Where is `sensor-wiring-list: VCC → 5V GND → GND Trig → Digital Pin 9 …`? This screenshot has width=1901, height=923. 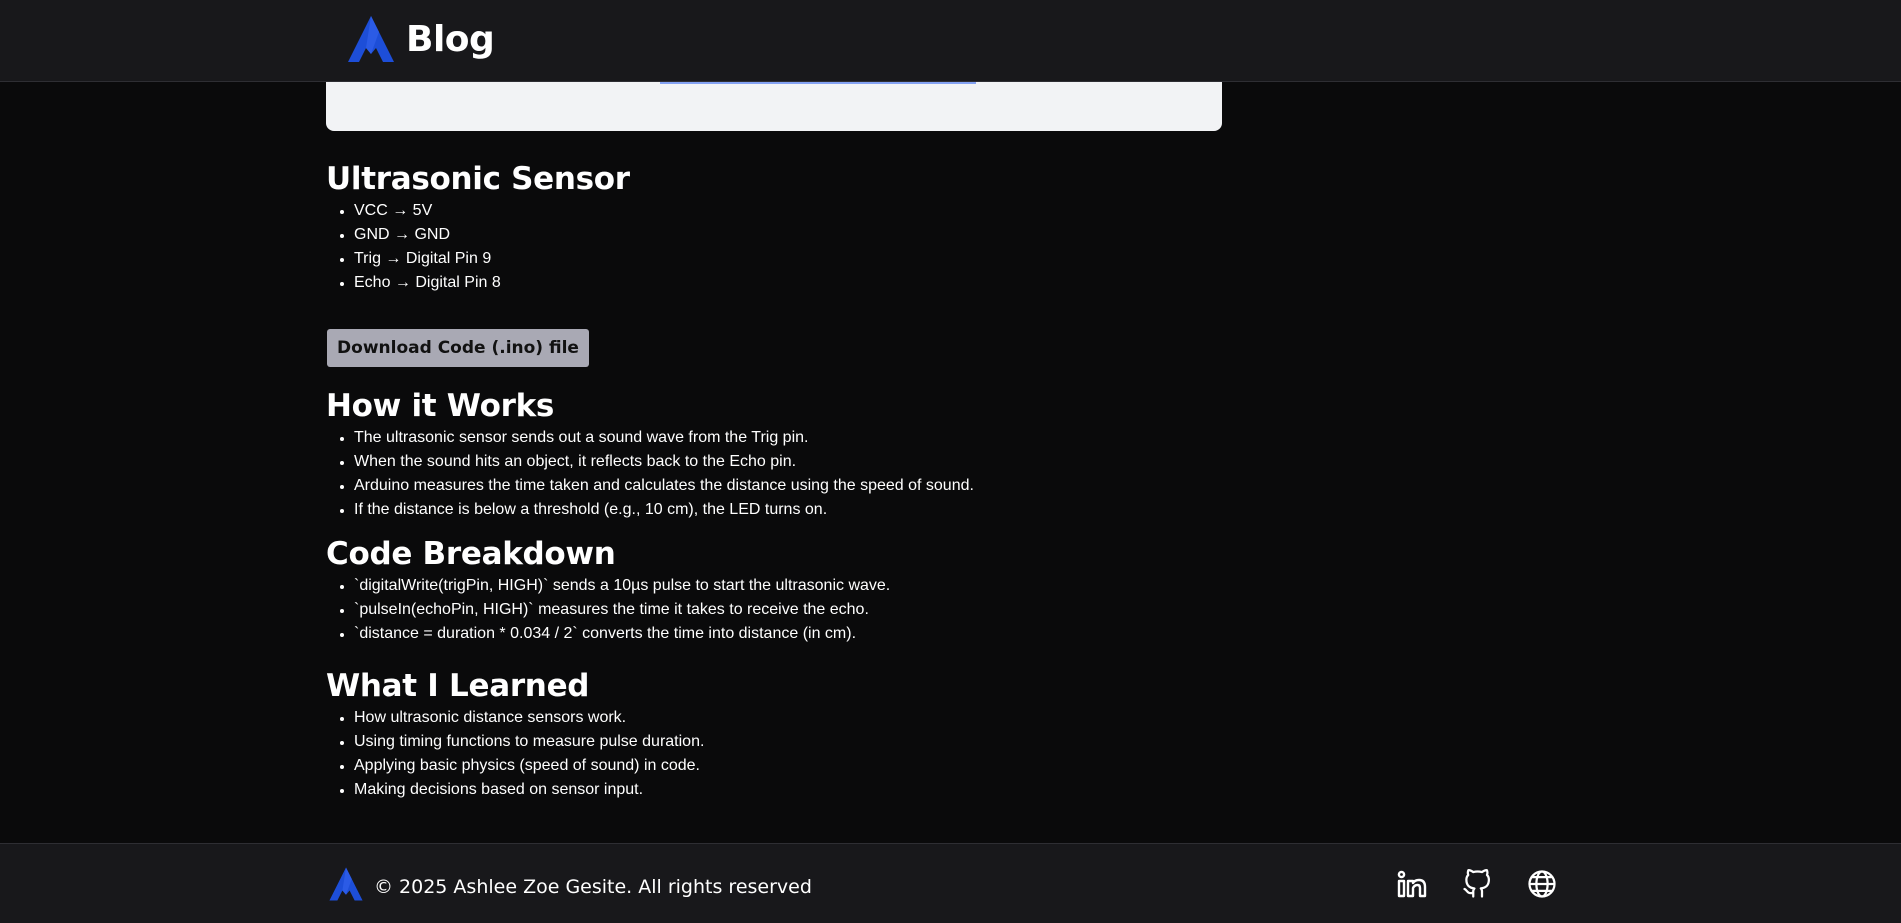
sensor-wiring-list: VCC → 5V GND → GND Trig → Digital Pin 9 … is located at coordinates (413, 247).